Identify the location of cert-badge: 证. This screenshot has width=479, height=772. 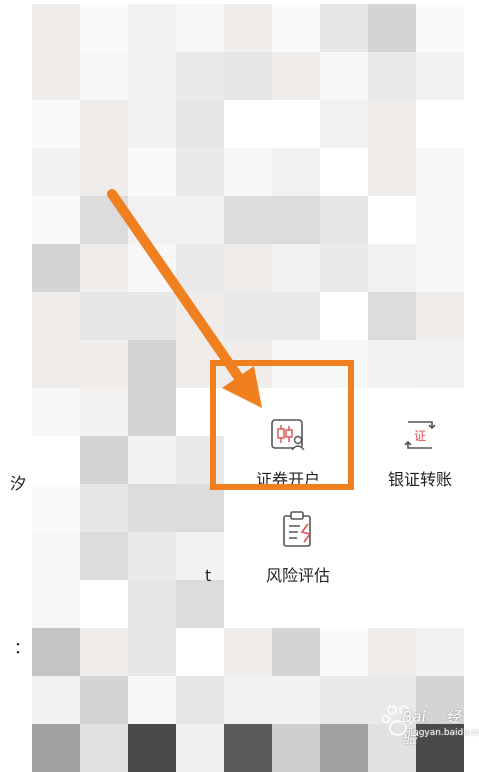
(420, 436).